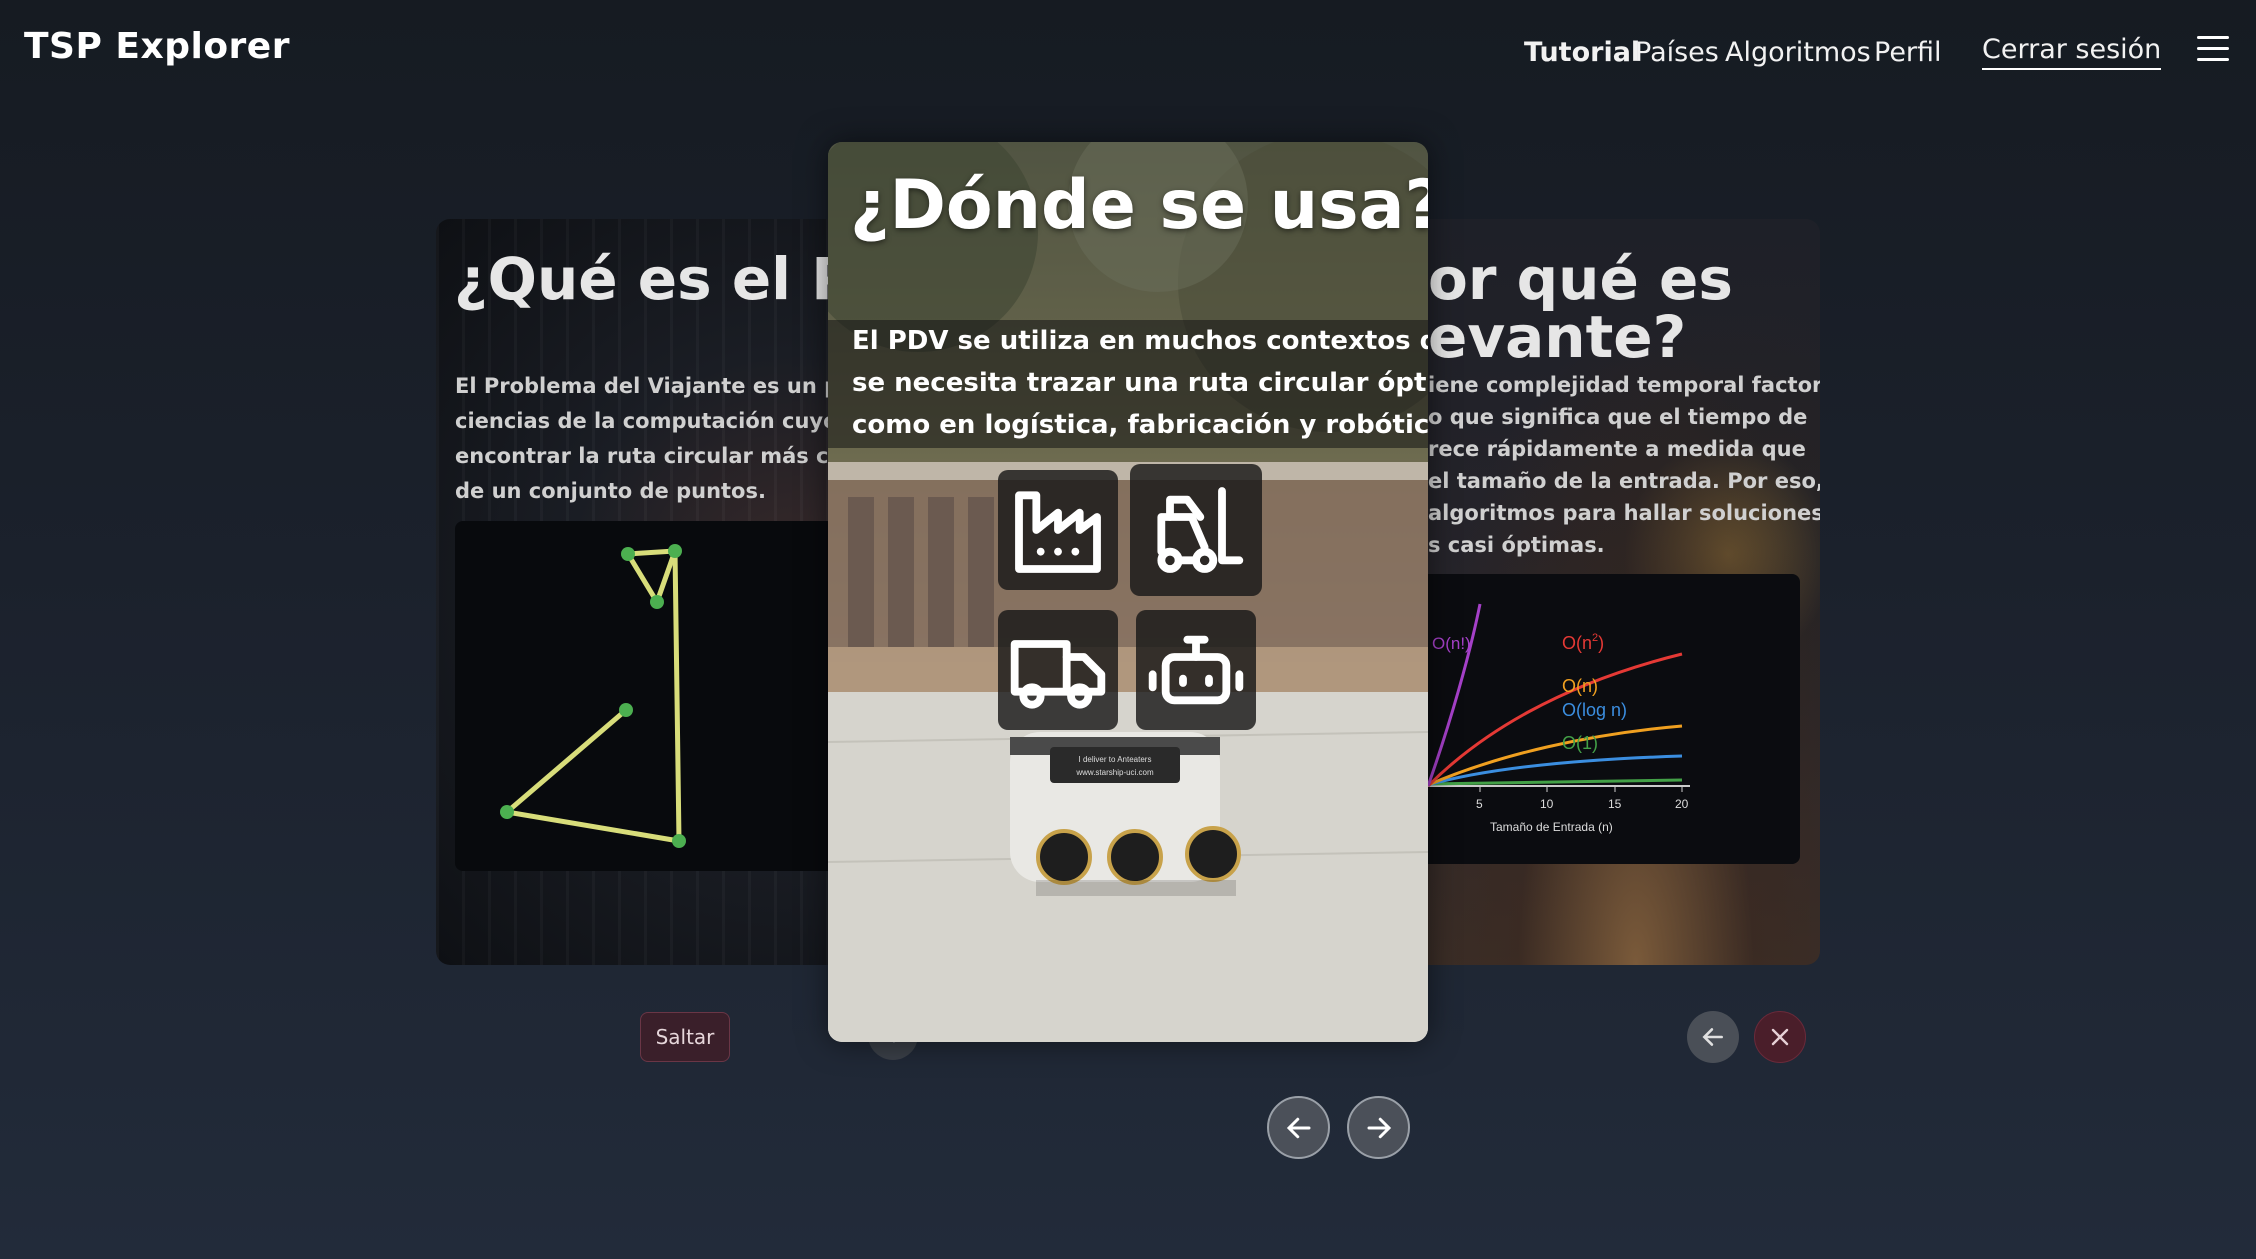 The image size is (2256, 1259). I want to click on card-text-line: iene complejidad temporal factorial, so click(1624, 385).